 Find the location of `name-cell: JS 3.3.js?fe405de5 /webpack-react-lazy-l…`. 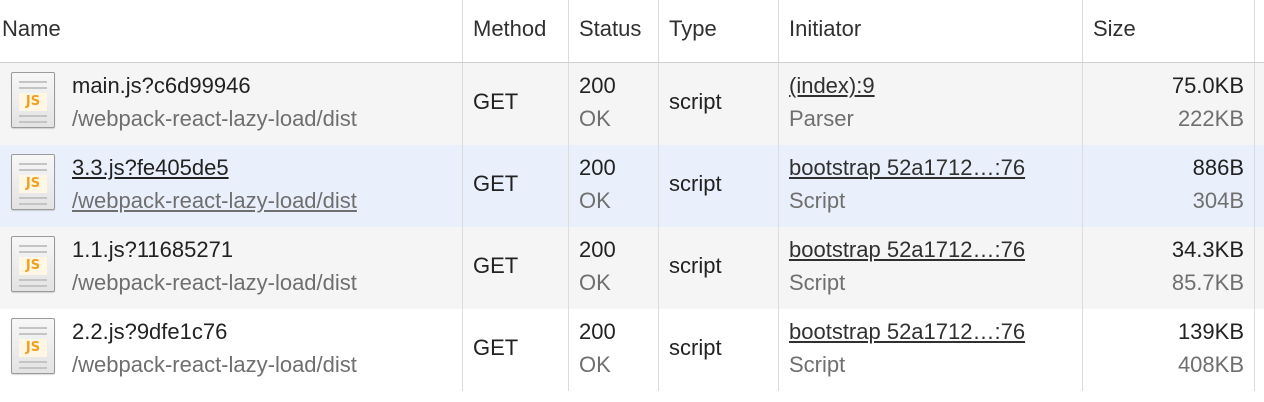

name-cell: JS 3.3.js?fe405de5 /webpack-react-lazy-l… is located at coordinates (231, 186).